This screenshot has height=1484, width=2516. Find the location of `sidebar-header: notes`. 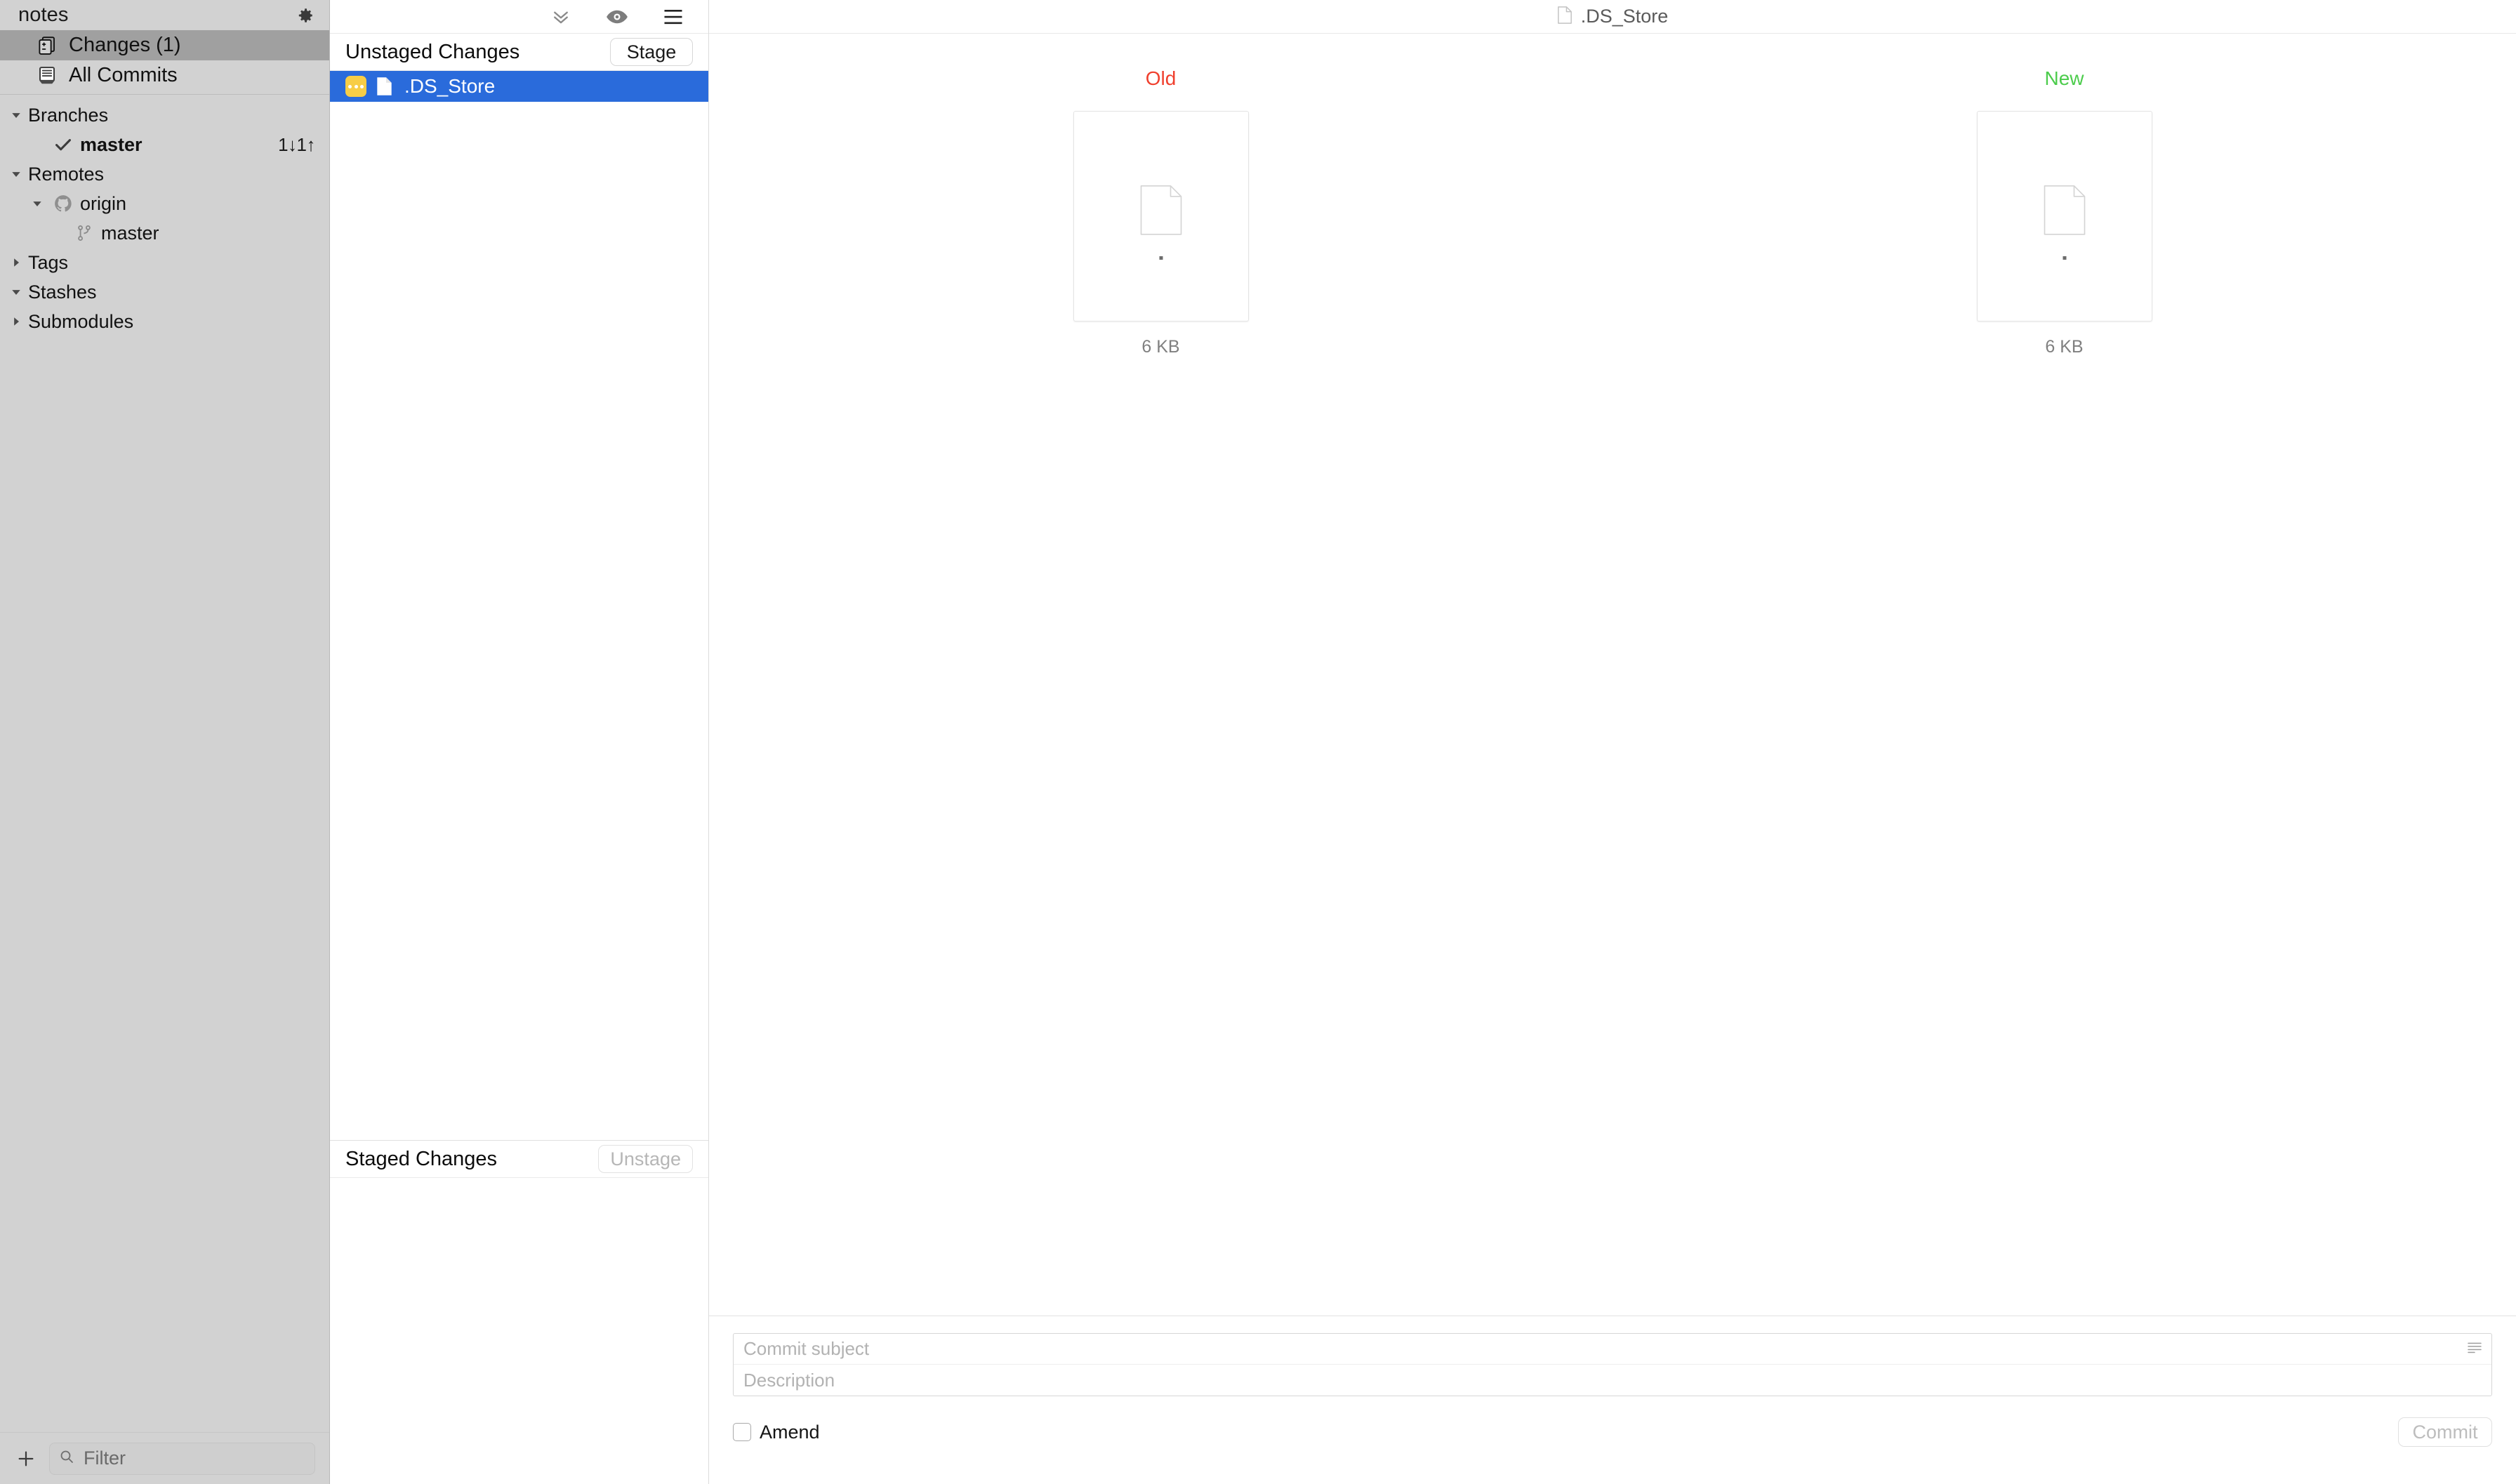

sidebar-header: notes is located at coordinates (164, 15).